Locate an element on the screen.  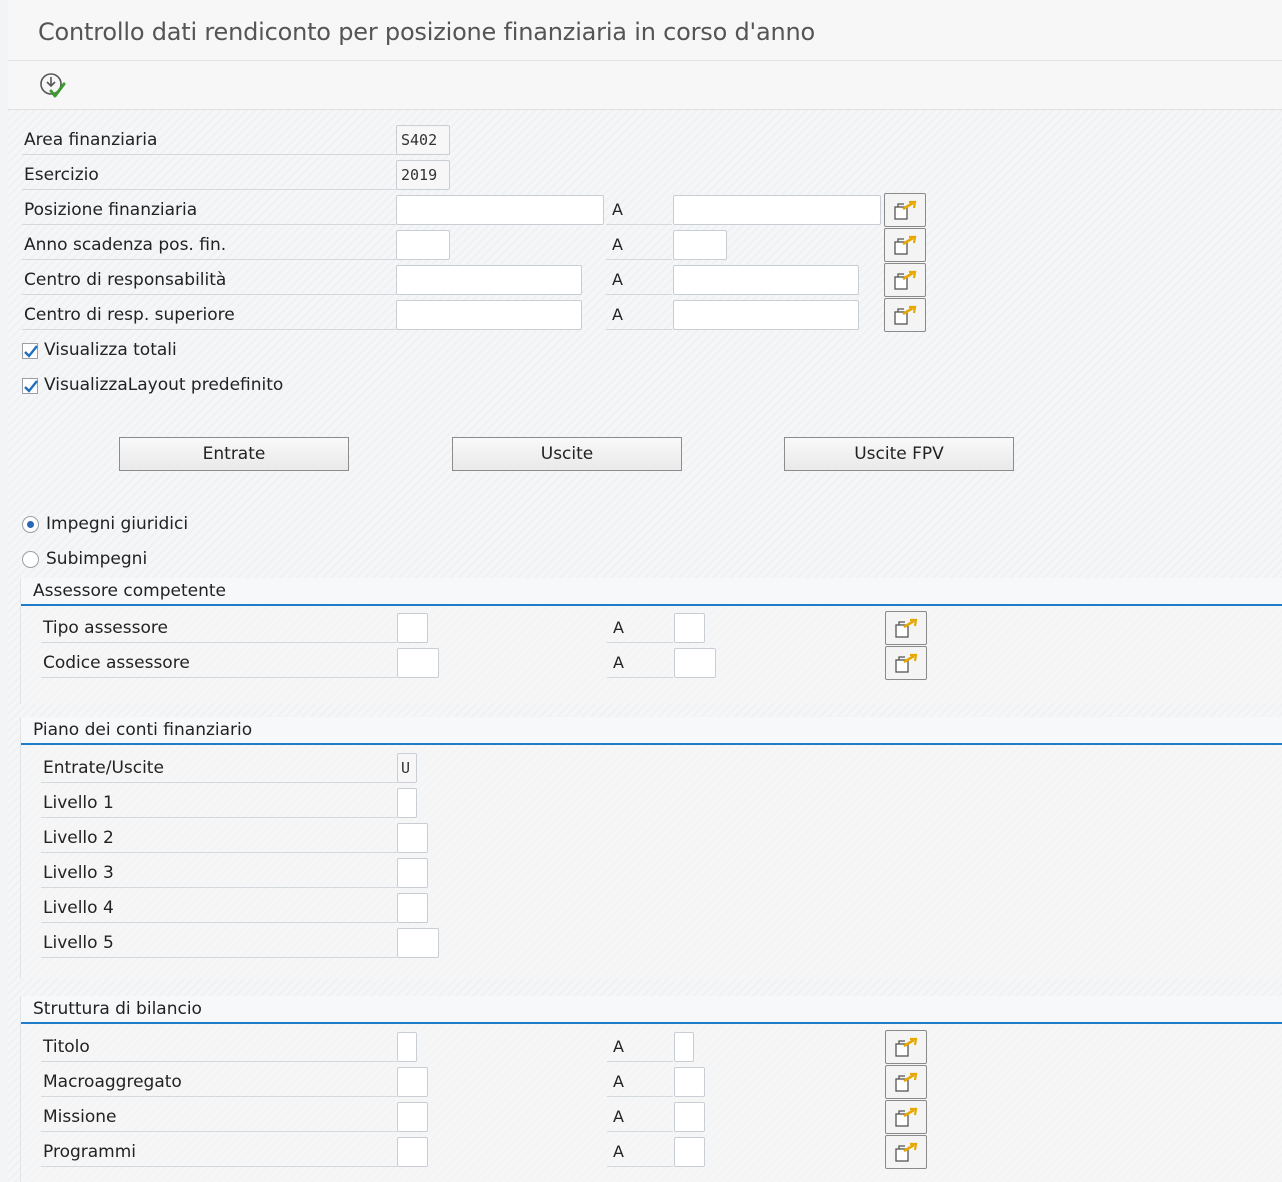
centro-responsabilita-to is located at coordinates (766, 280).